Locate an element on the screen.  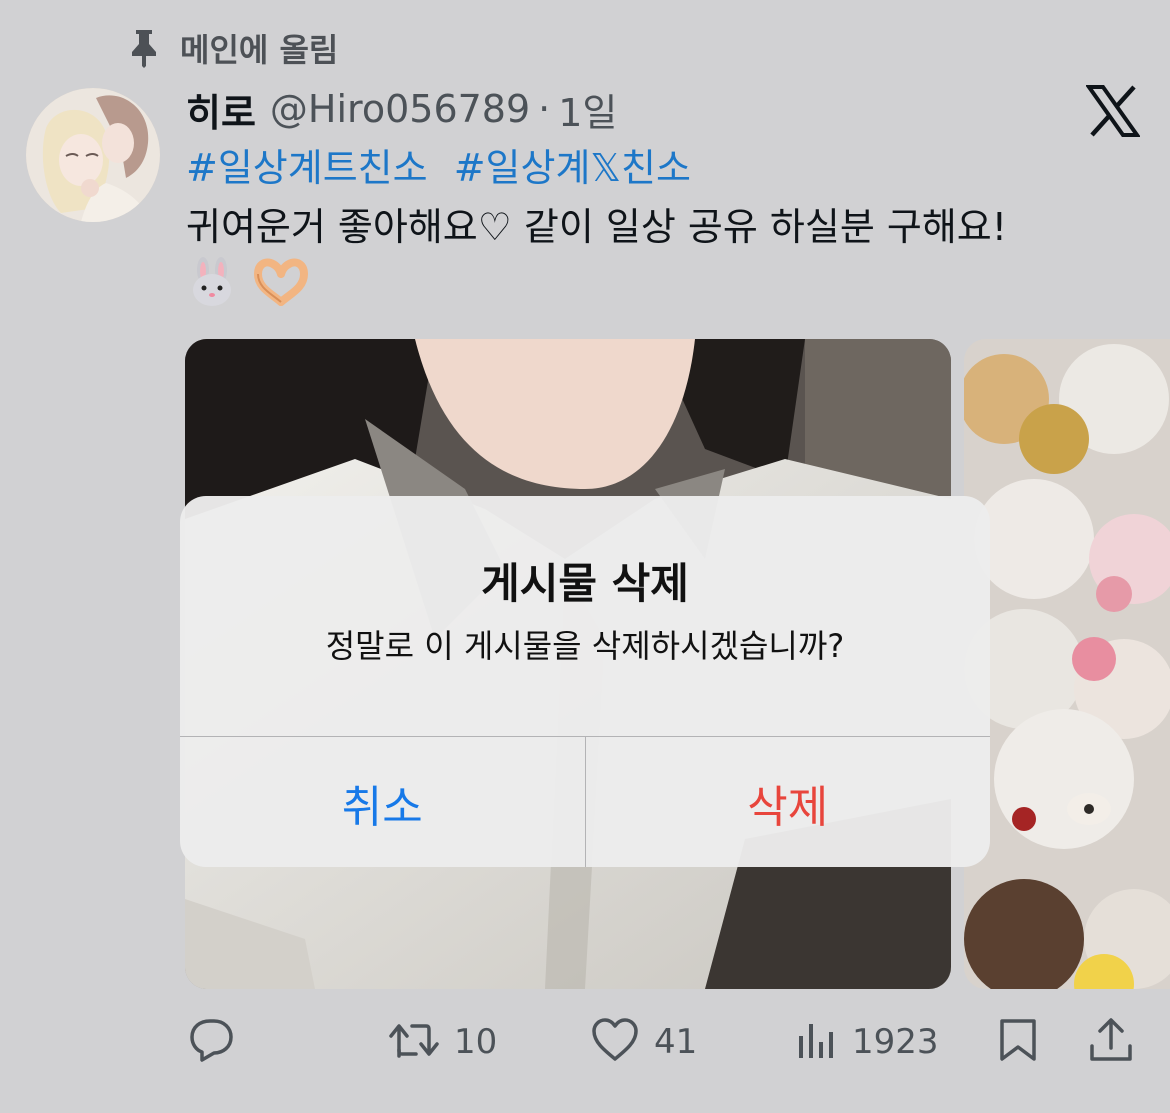
hashtag-link: #일상계𝕏친소 is located at coordinates (572, 168).